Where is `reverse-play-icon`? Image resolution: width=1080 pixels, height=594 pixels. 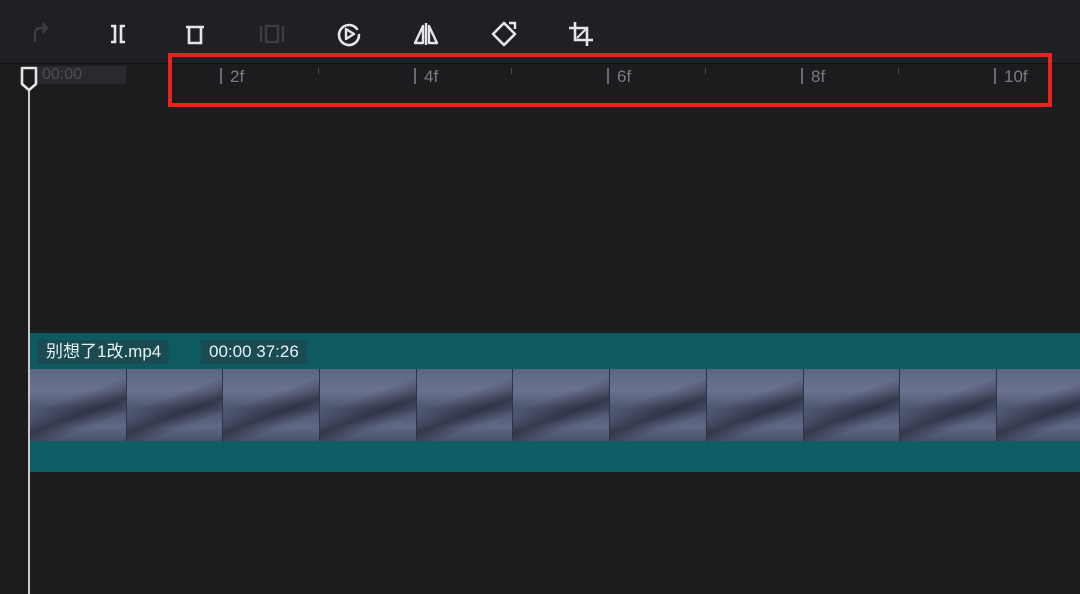
reverse-play-icon is located at coordinates (349, 35).